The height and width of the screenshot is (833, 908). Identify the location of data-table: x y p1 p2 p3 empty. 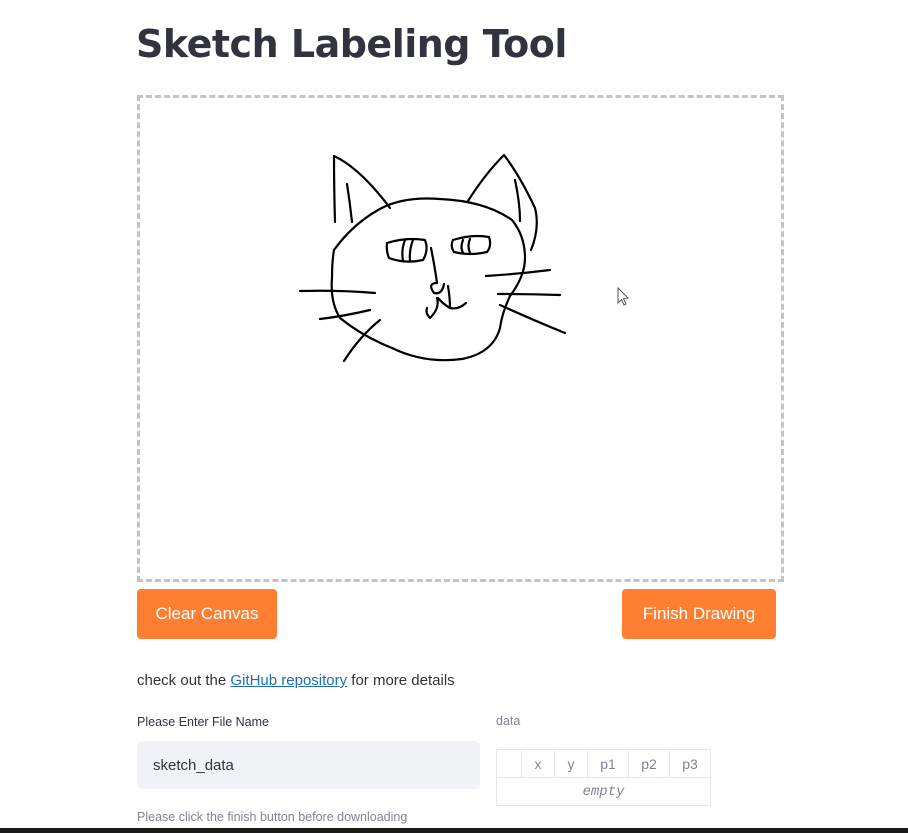
(603, 777).